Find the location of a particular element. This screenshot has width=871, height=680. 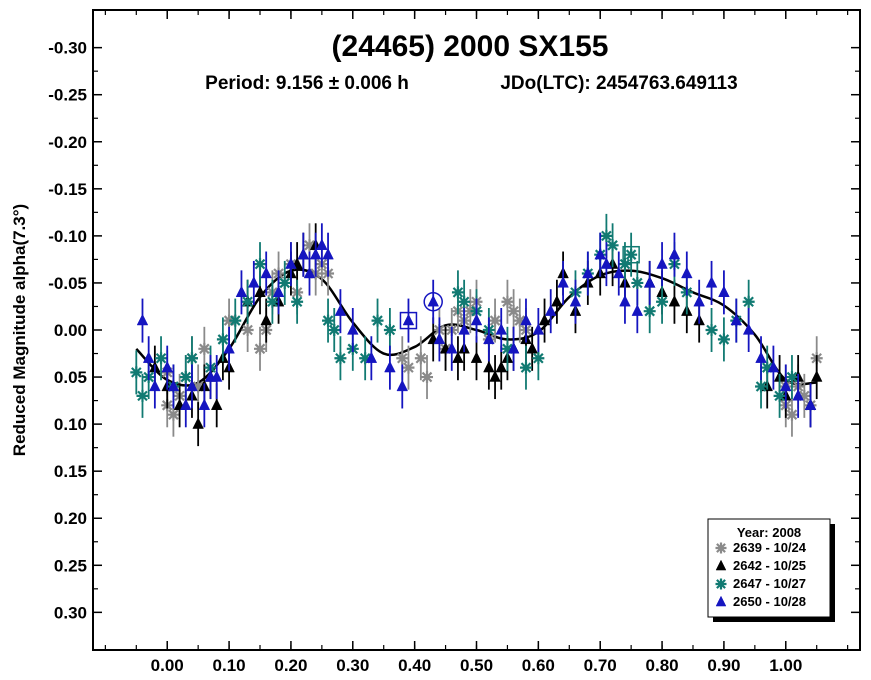

chart-subtitle-period: Period: 9.156 ± 0.006 h is located at coordinates (307, 83).